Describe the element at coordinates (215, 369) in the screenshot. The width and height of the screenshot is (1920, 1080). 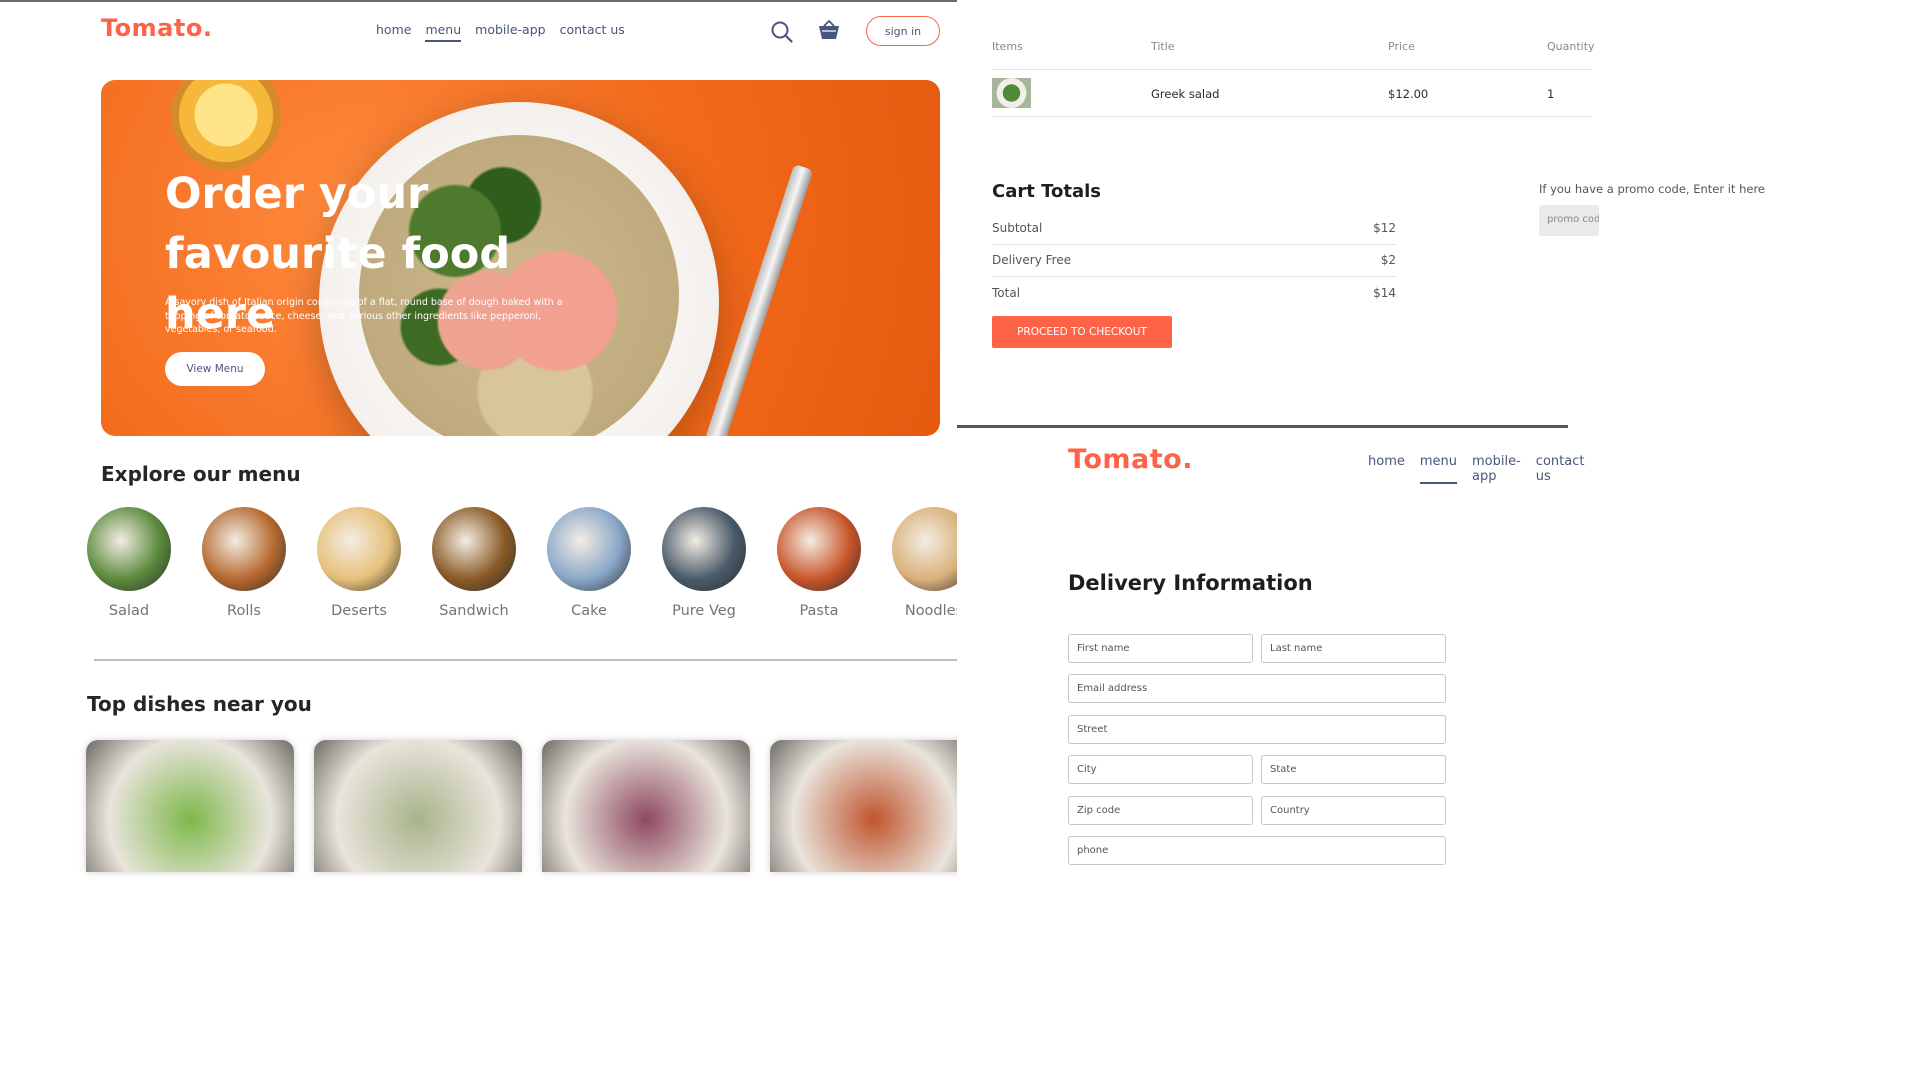
I see `view-menu-button: View Menu` at that location.